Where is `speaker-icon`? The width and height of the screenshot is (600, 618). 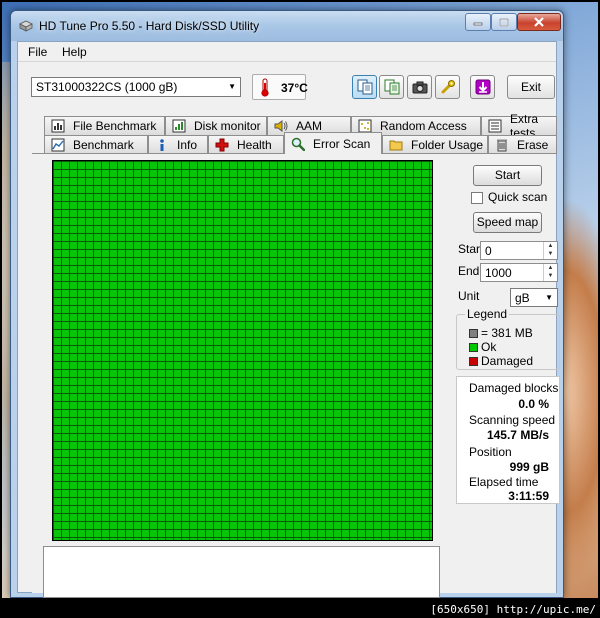 speaker-icon is located at coordinates (281, 126).